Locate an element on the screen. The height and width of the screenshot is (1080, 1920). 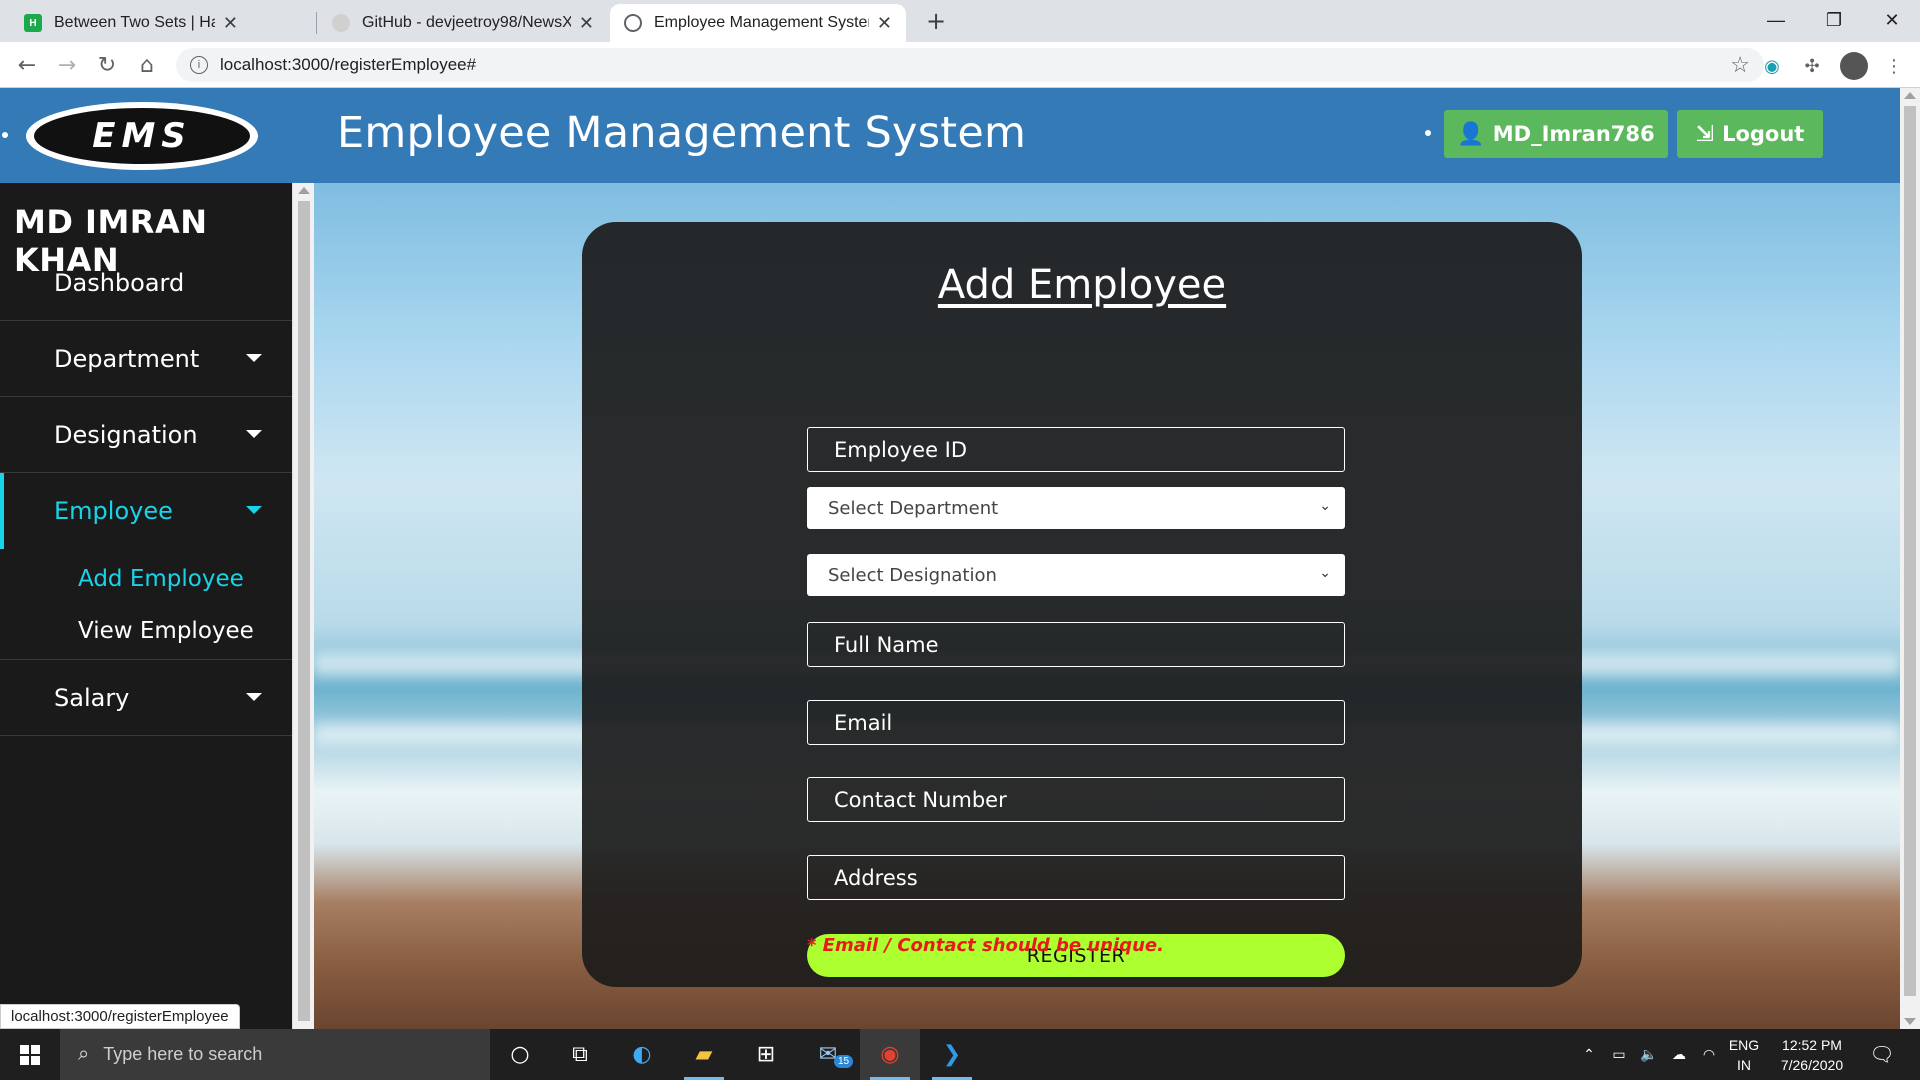
scroll-down-arrow-icon is located at coordinates (1910, 1021).